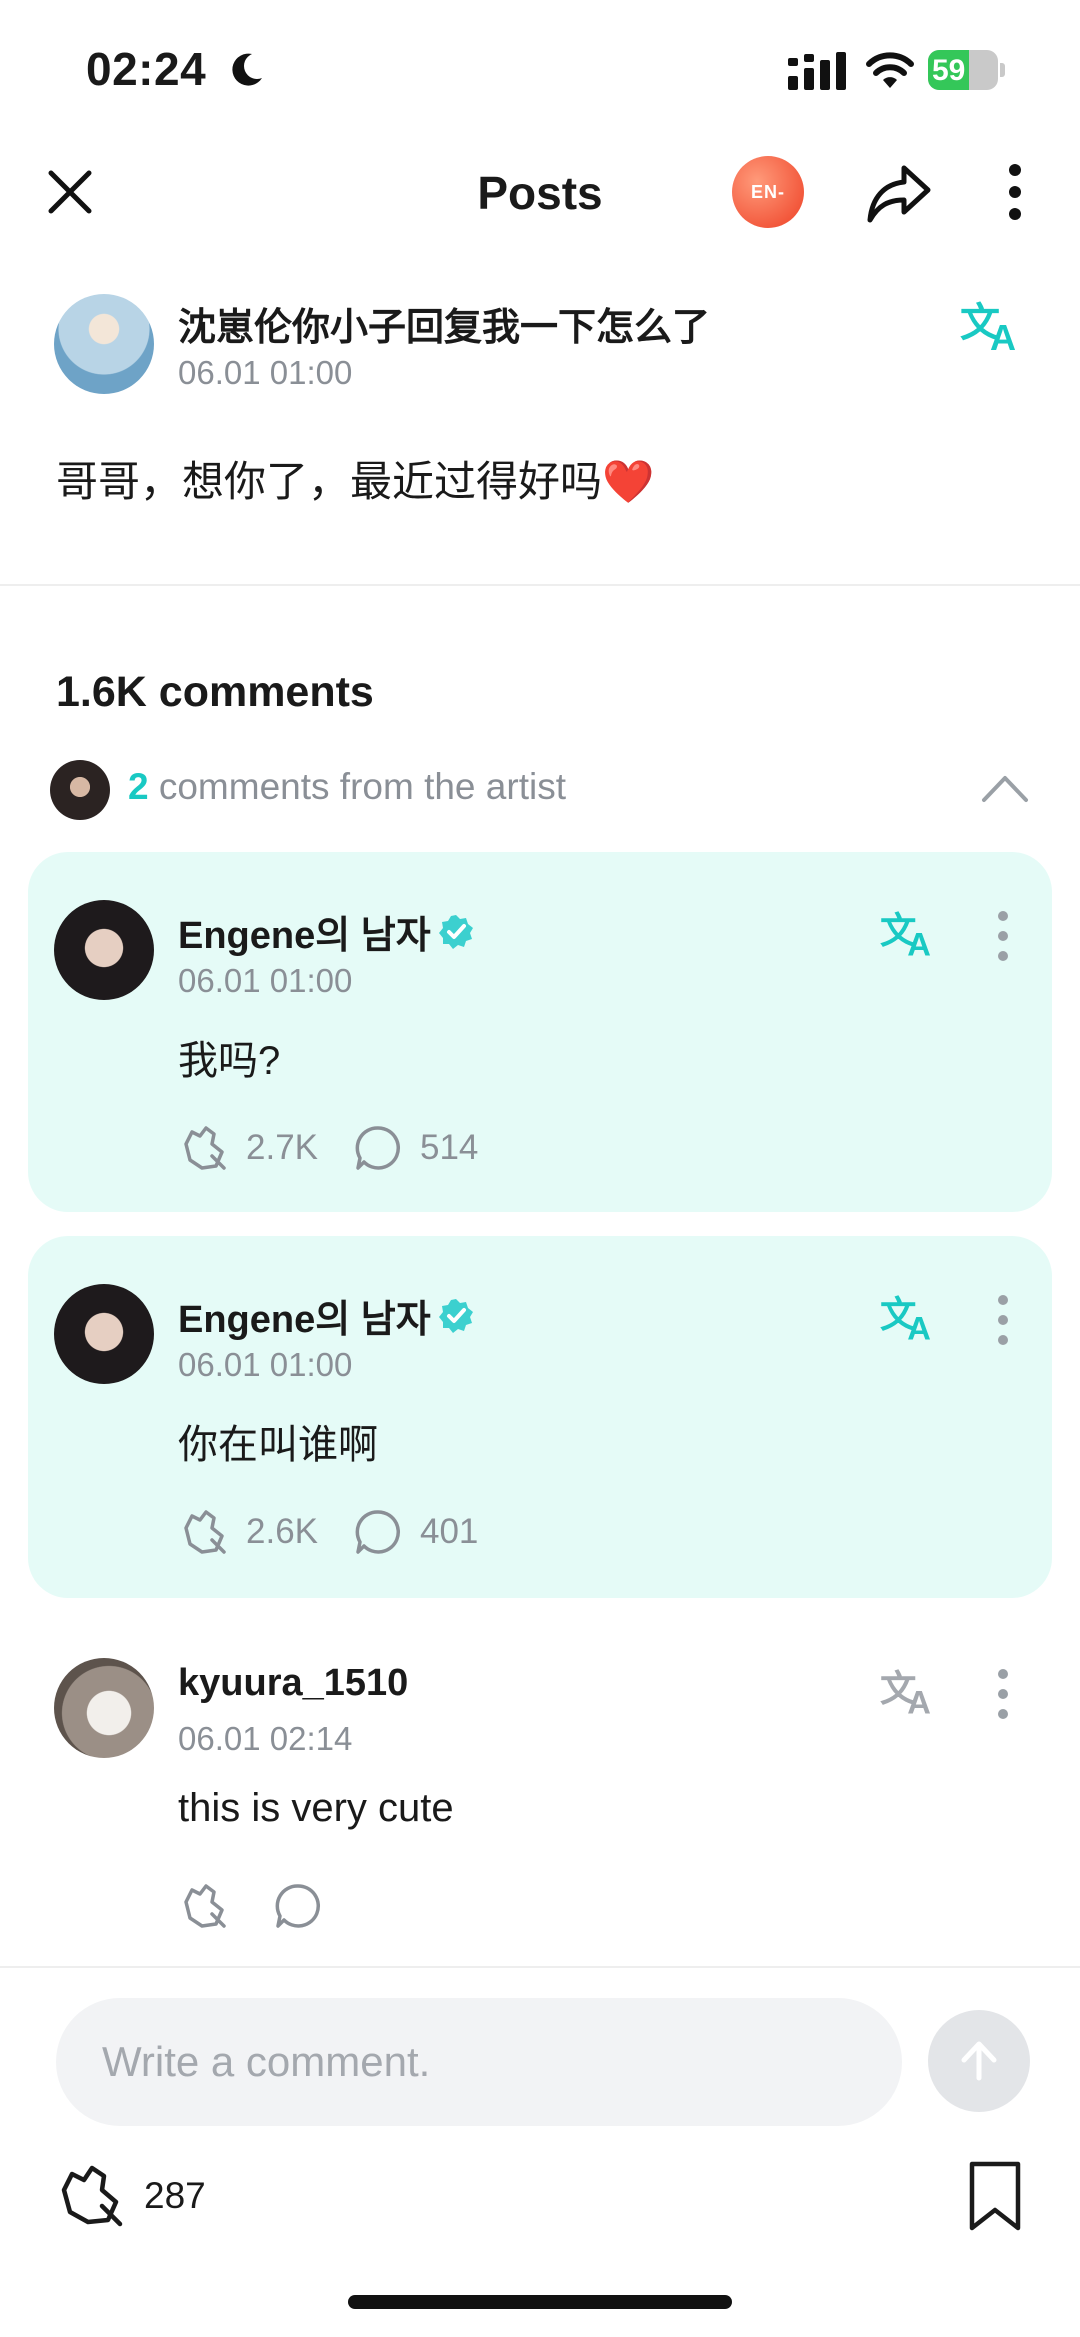 This screenshot has width=1080, height=2337. Describe the element at coordinates (479, 2062) in the screenshot. I see `comment-input` at that location.